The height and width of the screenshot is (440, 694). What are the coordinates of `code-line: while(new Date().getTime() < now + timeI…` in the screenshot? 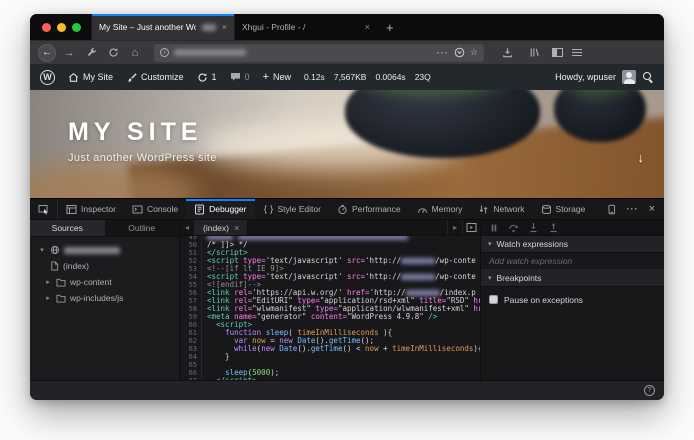 It's located at (357, 348).